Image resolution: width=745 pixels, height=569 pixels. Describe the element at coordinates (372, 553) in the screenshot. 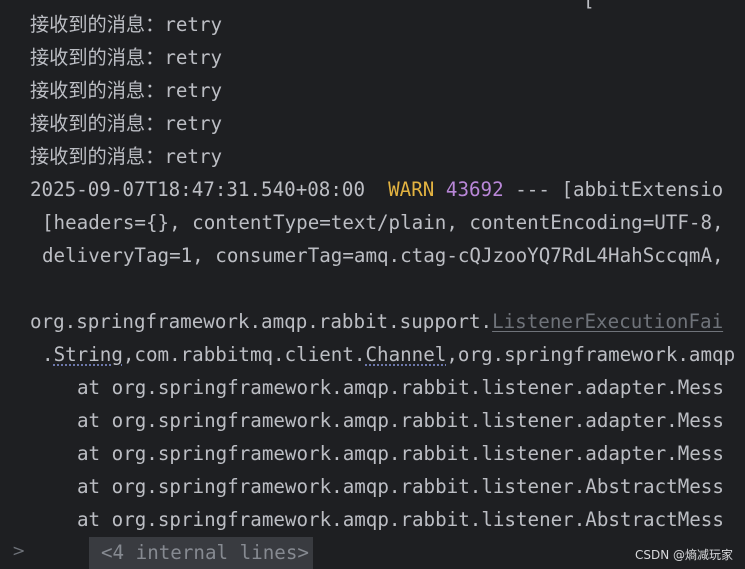

I see `folded-lines-row: > <4 internal lines>` at that location.